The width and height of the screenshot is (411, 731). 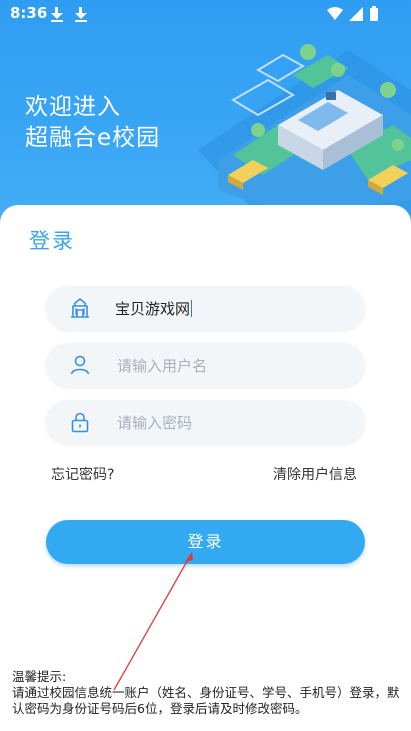 What do you see at coordinates (93, 138) in the screenshot?
I see `welcome-line-2: 超融合e校园` at bounding box center [93, 138].